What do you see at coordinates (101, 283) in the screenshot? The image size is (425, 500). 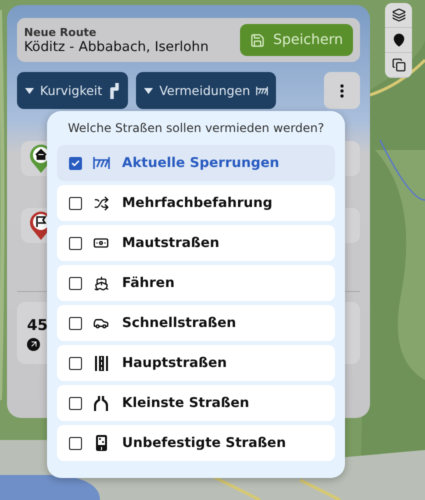 I see `ship-icon` at bounding box center [101, 283].